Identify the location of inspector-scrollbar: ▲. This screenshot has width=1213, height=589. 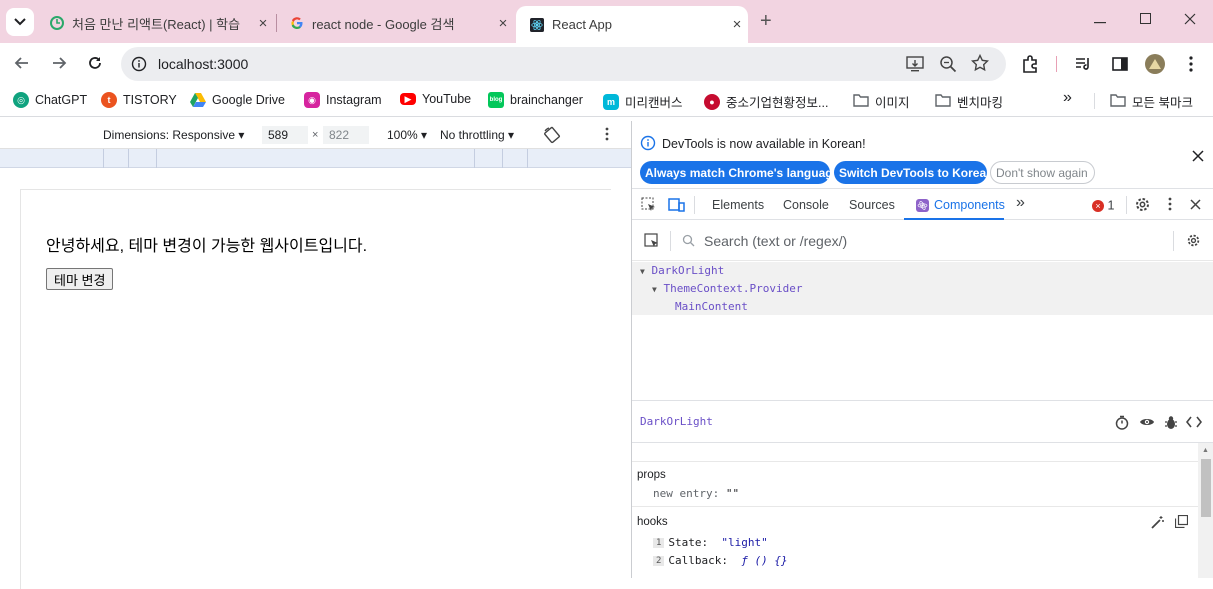
(1205, 510).